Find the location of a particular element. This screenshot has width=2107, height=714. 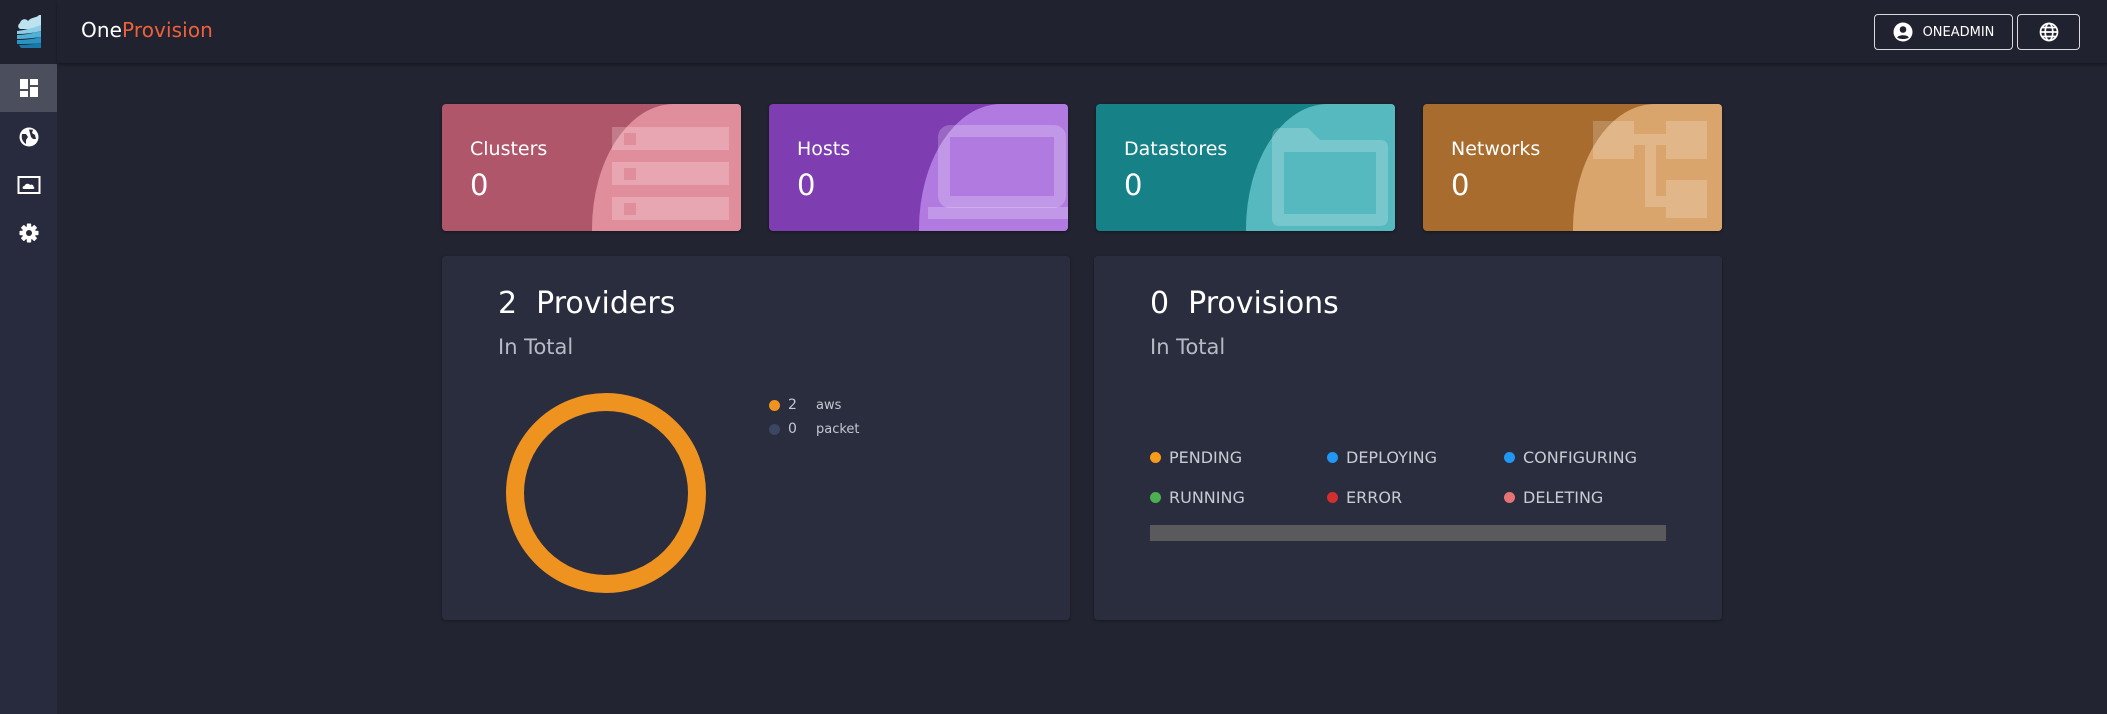

card-datastores: Datastores 0 is located at coordinates (1245, 167).